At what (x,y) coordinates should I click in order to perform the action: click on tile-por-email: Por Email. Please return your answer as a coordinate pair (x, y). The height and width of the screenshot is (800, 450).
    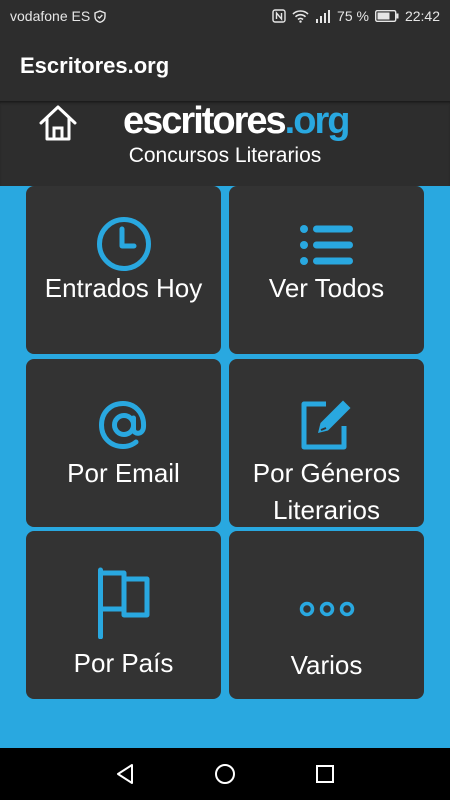
    Looking at the image, I should click on (123, 443).